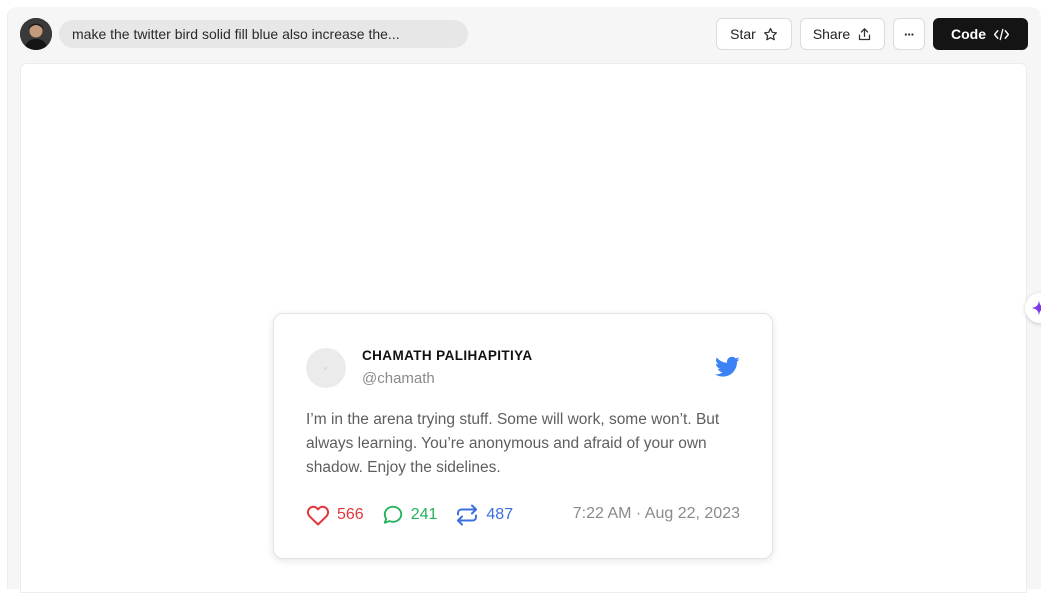  What do you see at coordinates (968, 34) in the screenshot?
I see `code-label: Code` at bounding box center [968, 34].